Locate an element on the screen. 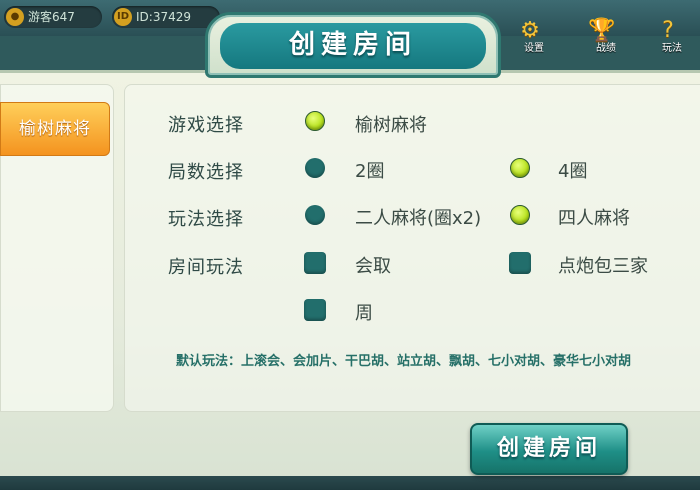 This screenshot has width=700, height=490. game-select-label: 游戏选择 is located at coordinates (206, 125).